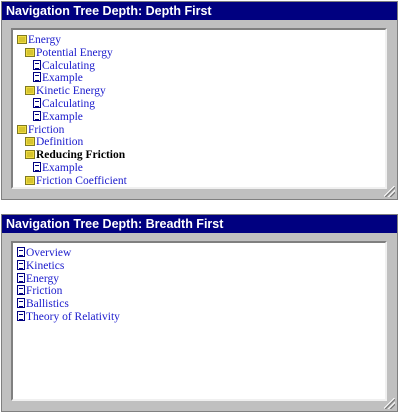  What do you see at coordinates (199, 11) in the screenshot?
I see `depth-first-title: Navigation Tree Depth: Depth First` at bounding box center [199, 11].